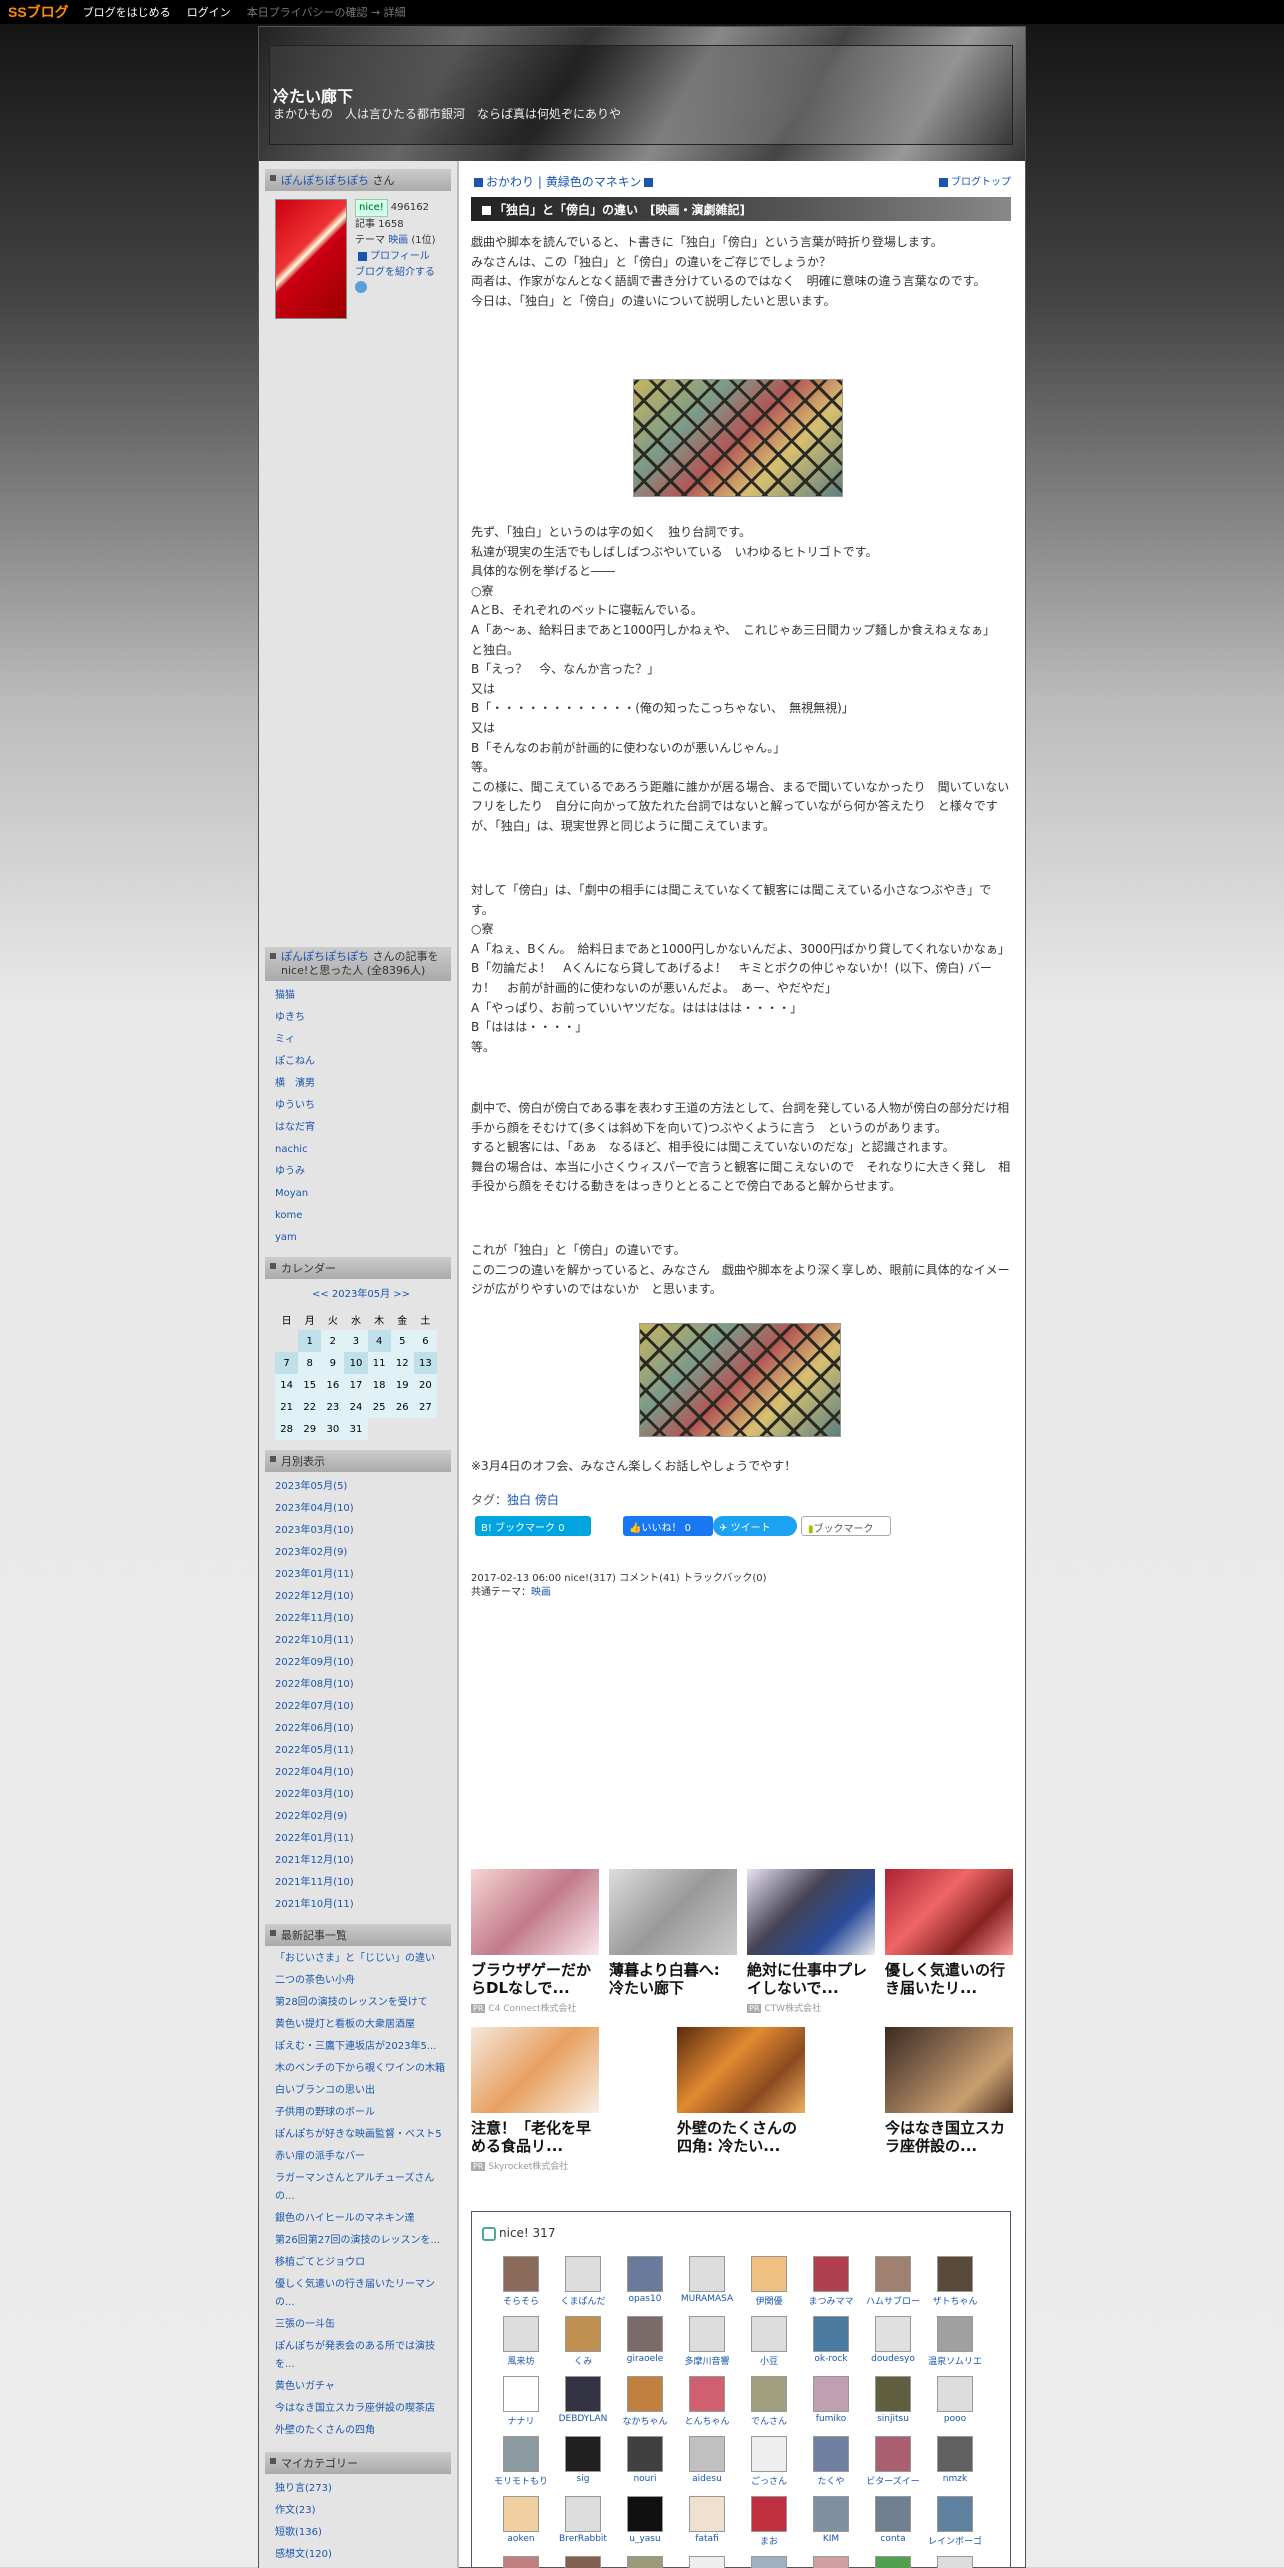  What do you see at coordinates (707, 2539) in the screenshot?
I see `nice-user-name: fatafi` at bounding box center [707, 2539].